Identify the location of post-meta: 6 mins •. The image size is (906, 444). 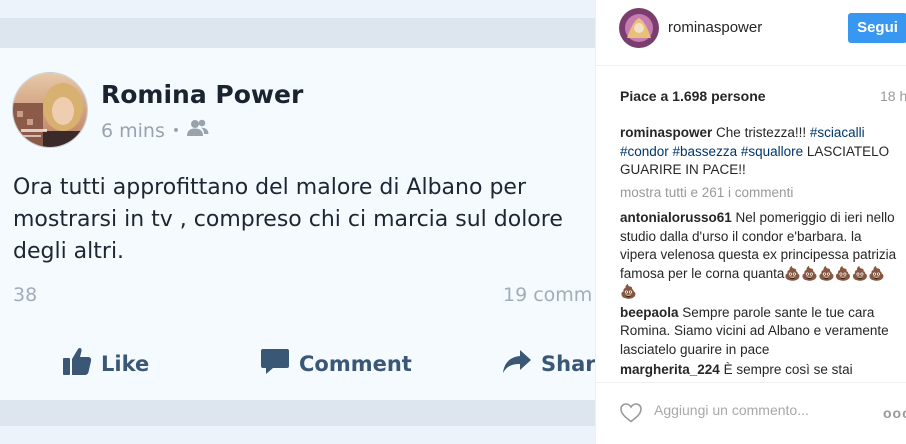
(155, 130).